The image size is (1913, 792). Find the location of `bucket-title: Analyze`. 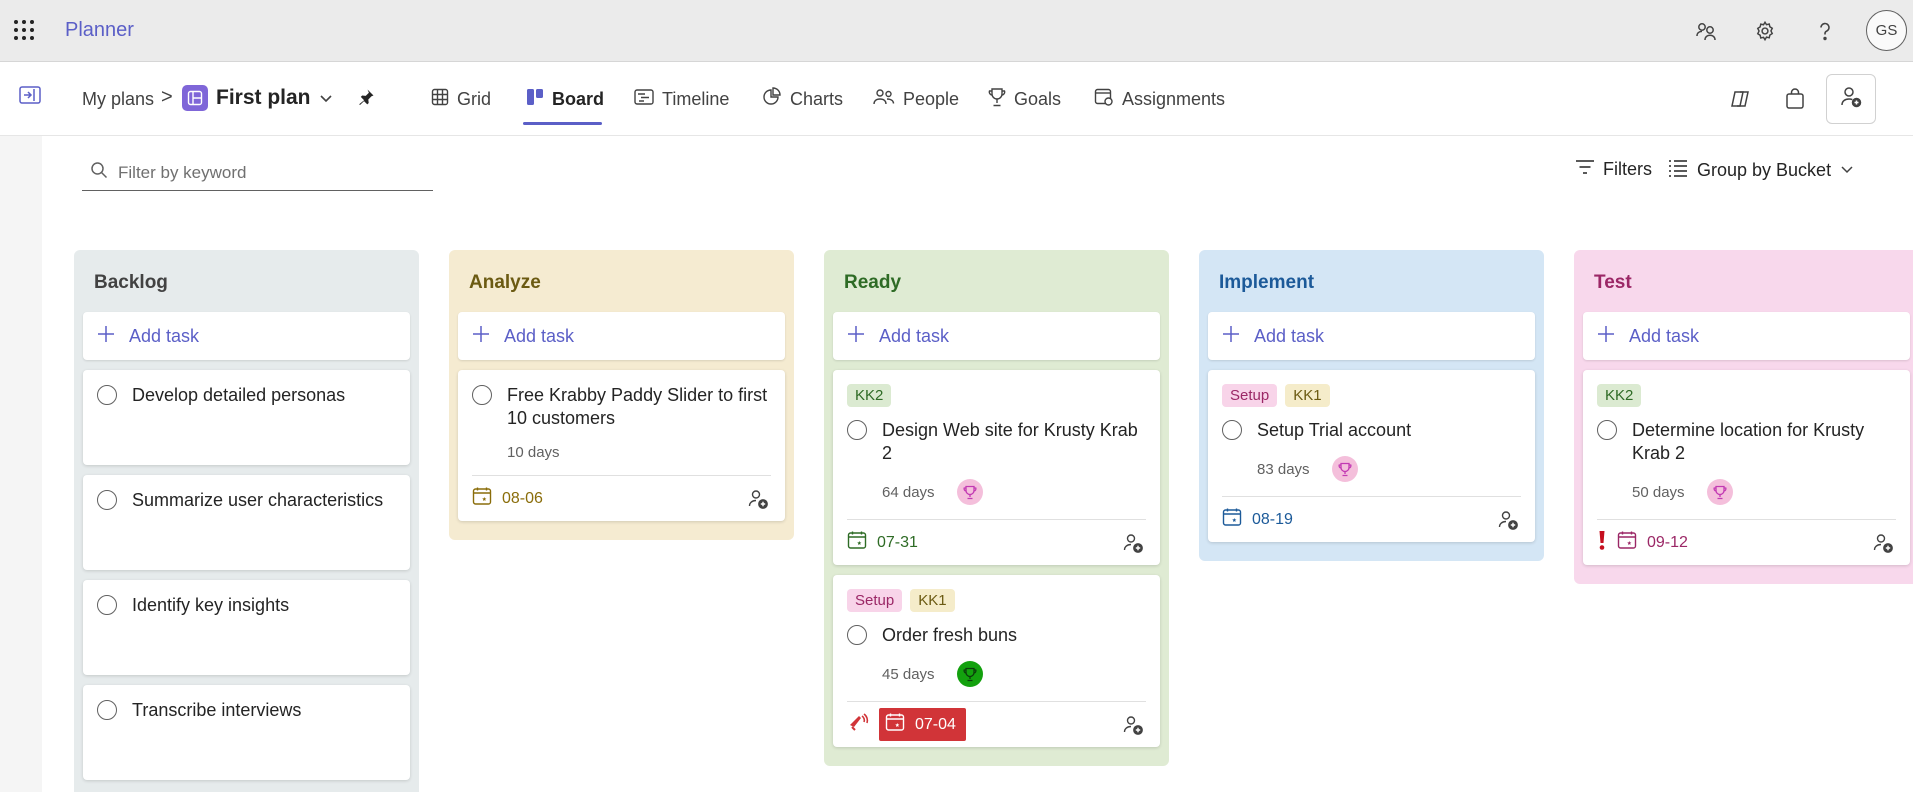

bucket-title: Analyze is located at coordinates (621, 286).